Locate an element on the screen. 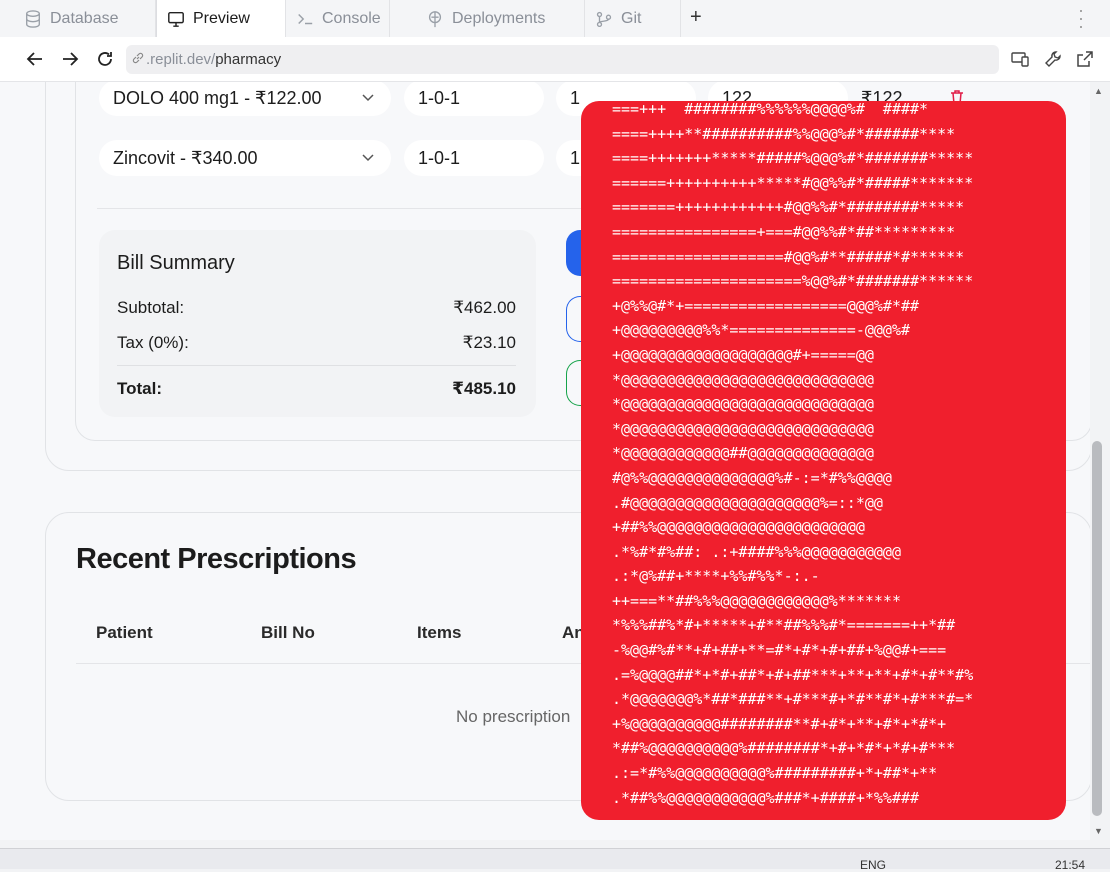 The height and width of the screenshot is (872, 1110). forward-icon is located at coordinates (70, 59).